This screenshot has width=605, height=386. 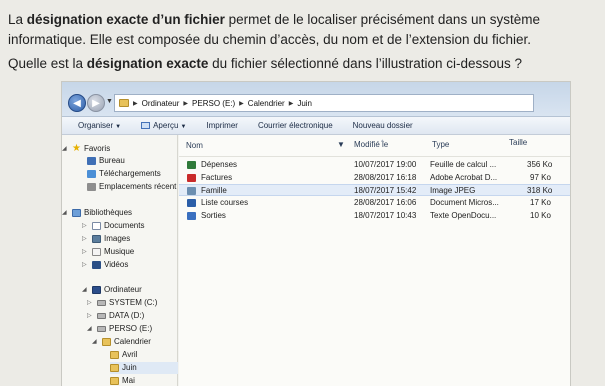 I want to click on file-date: 10/07/2017 19:00, so click(x=385, y=164).